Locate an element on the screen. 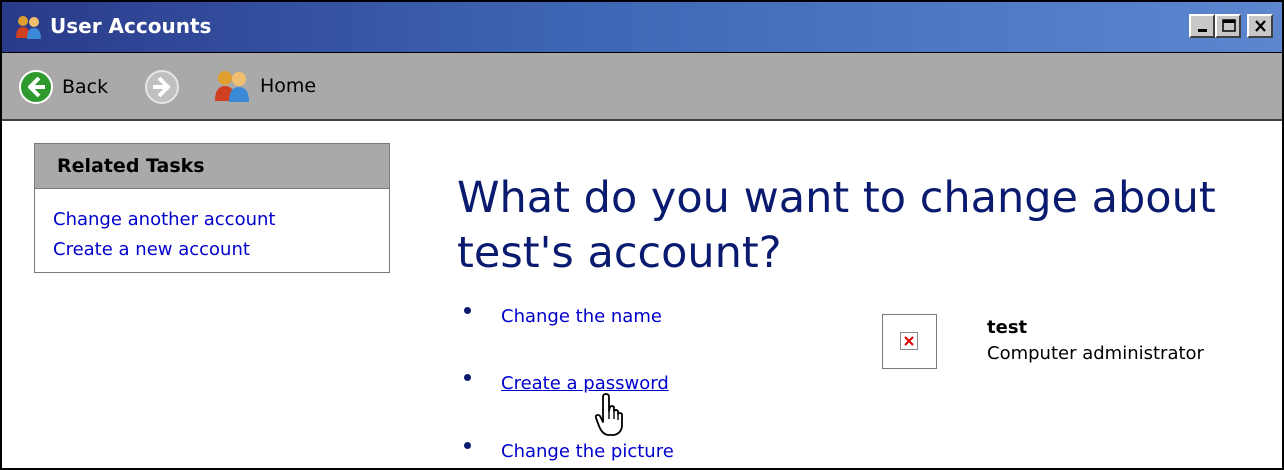  create-password-link: Create a password is located at coordinates (585, 383).